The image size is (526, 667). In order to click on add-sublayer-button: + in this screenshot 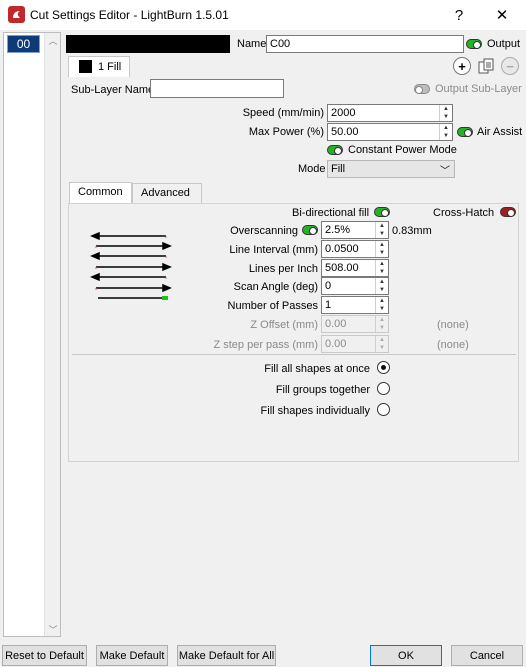, I will do `click(462, 66)`.